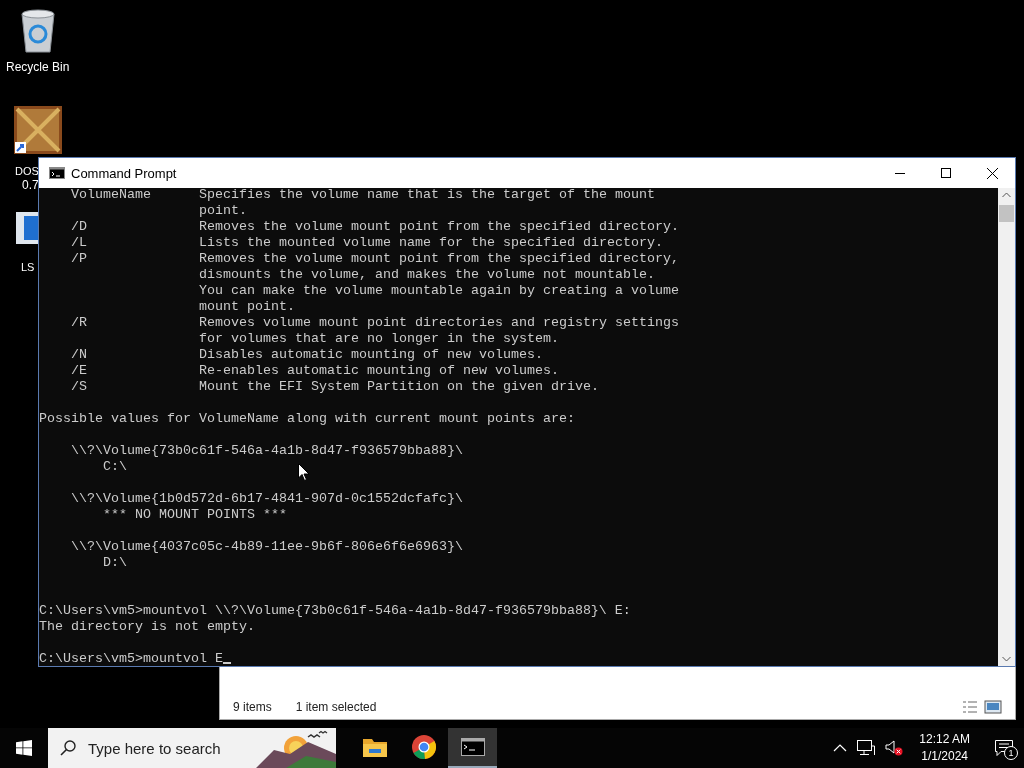 The image size is (1024, 768). What do you see at coordinates (439, 291) in the screenshot?
I see `console-line: You can make the volume mountable again by creating a volume` at bounding box center [439, 291].